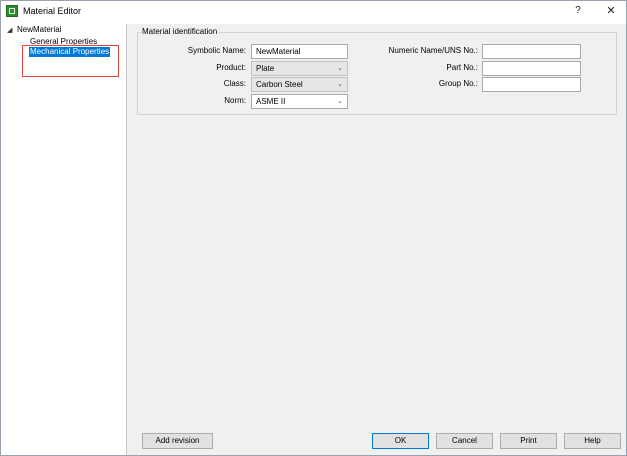  What do you see at coordinates (531, 68) in the screenshot?
I see `part-no-input` at bounding box center [531, 68].